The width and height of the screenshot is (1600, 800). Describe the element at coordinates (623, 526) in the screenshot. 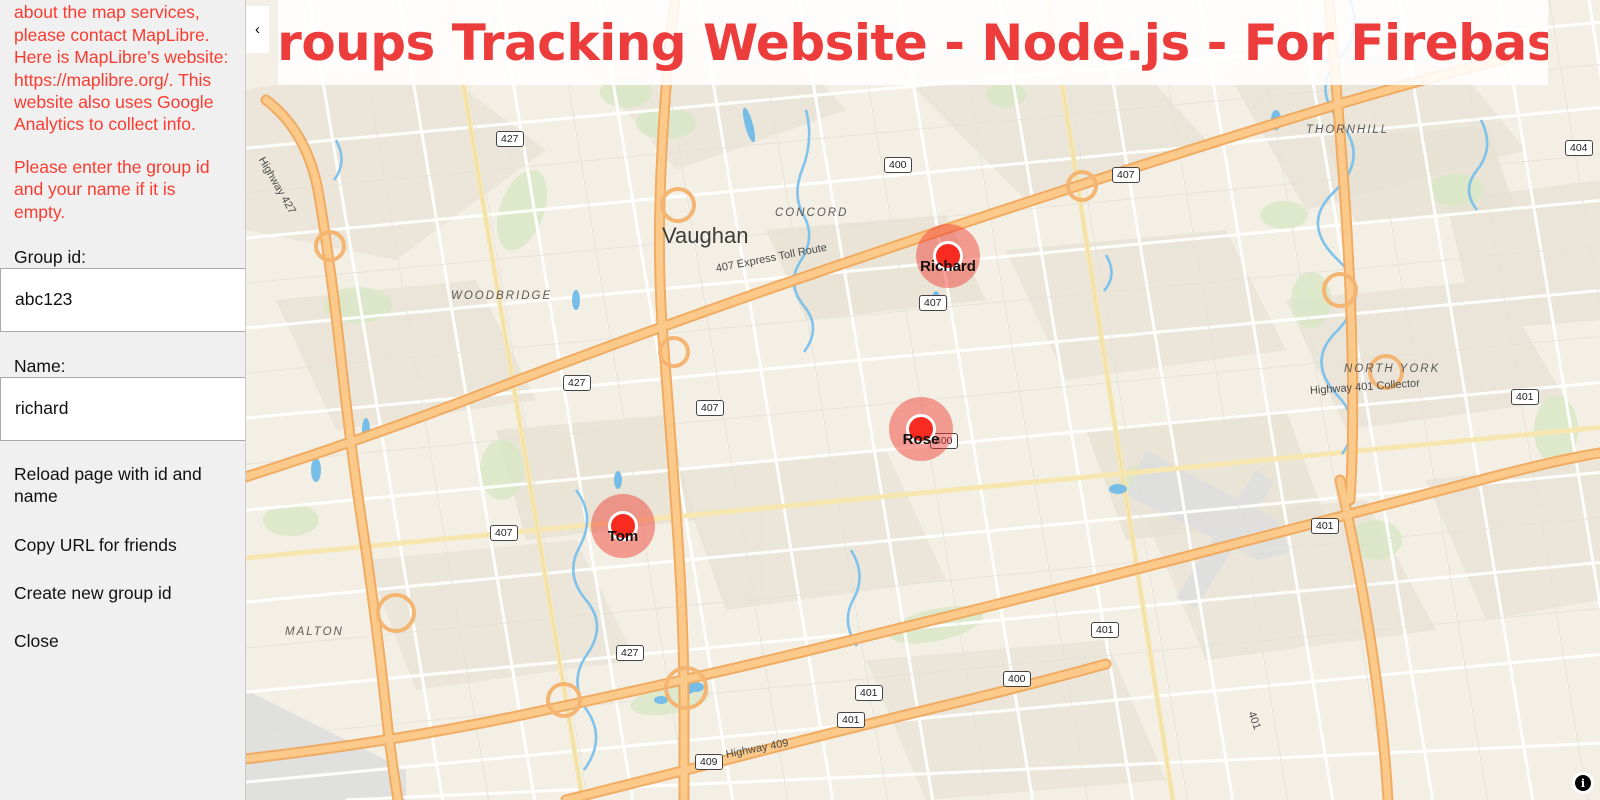

I see `map-marker: Tom` at that location.